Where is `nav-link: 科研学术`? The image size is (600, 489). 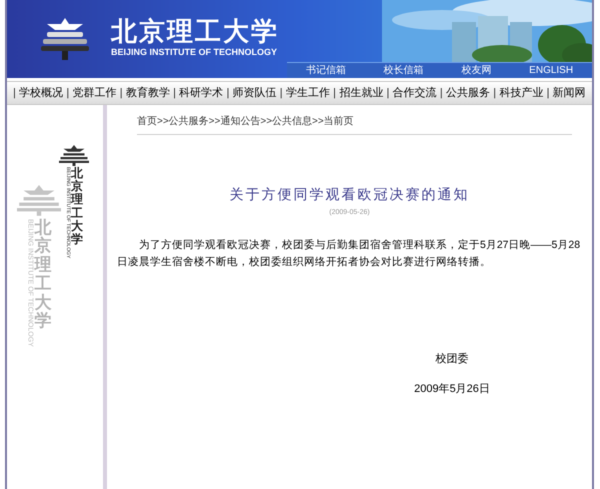 nav-link: 科研学术 is located at coordinates (201, 93).